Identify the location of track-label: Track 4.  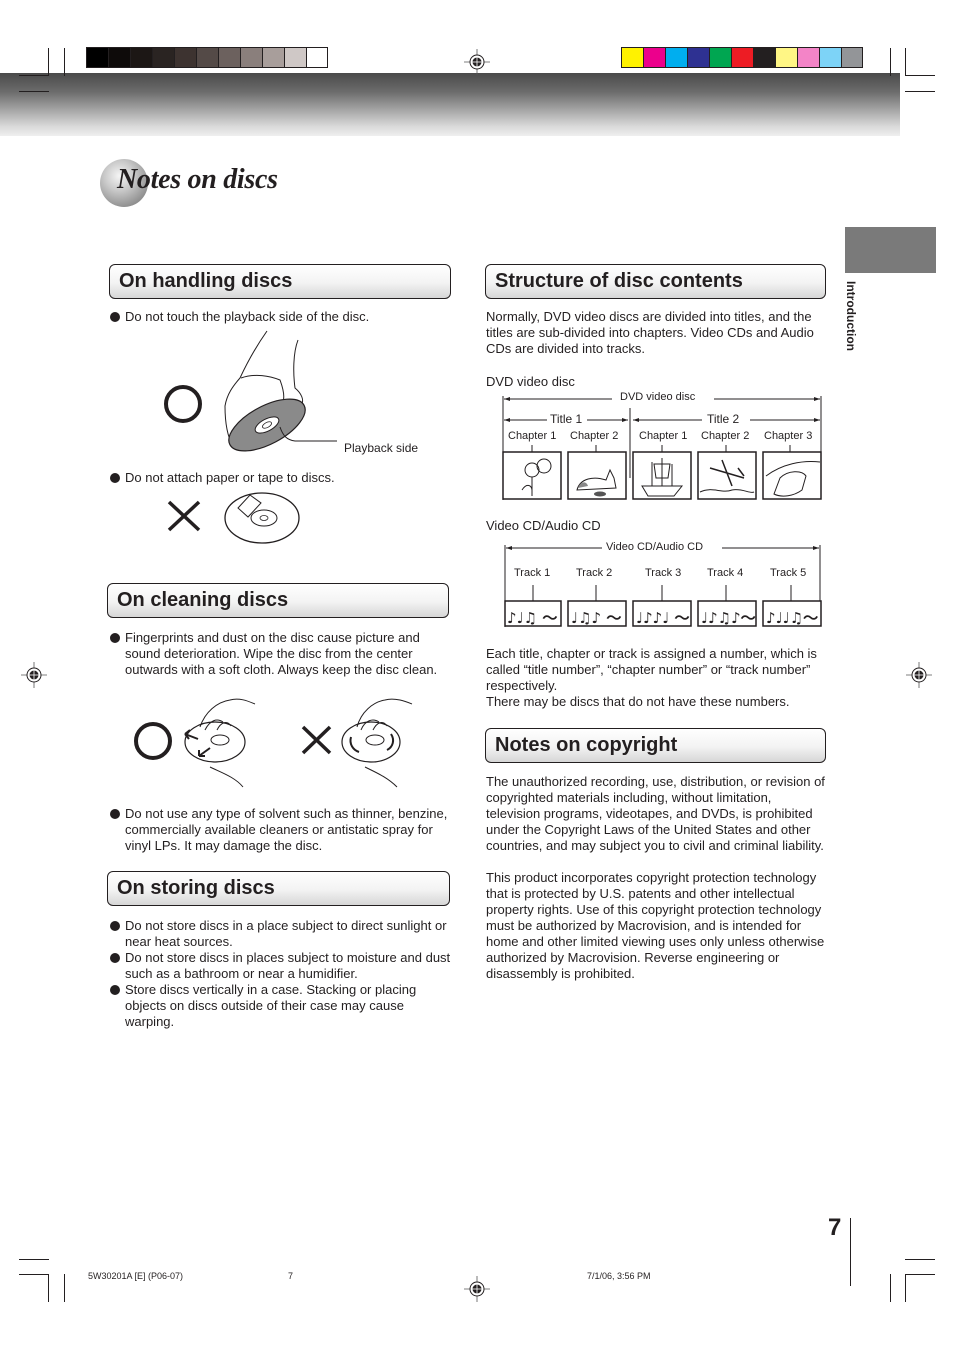
(725, 573).